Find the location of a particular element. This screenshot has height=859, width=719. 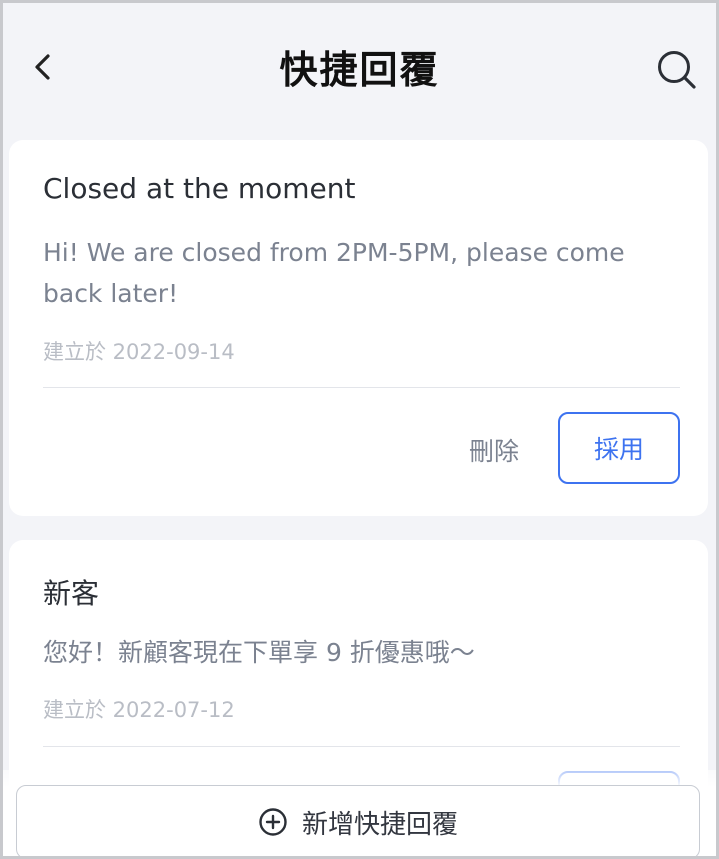

delete-button: 刪除 is located at coordinates (494, 450).